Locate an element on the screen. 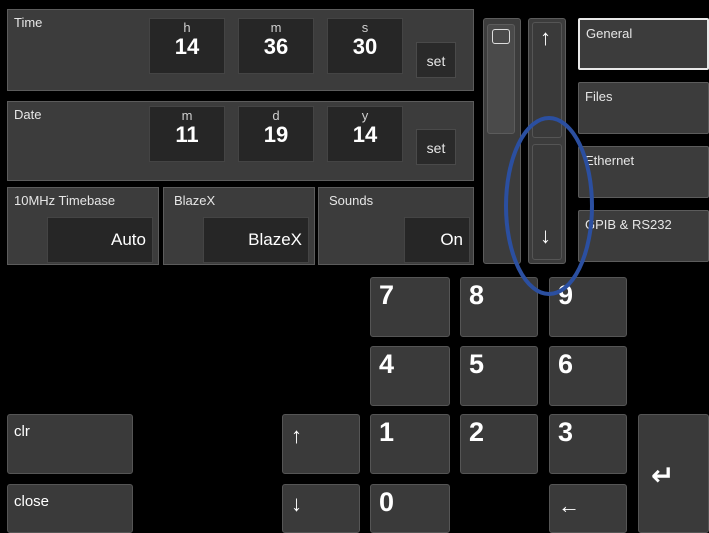 The image size is (709, 533). timebase-value: Auto is located at coordinates (100, 240).